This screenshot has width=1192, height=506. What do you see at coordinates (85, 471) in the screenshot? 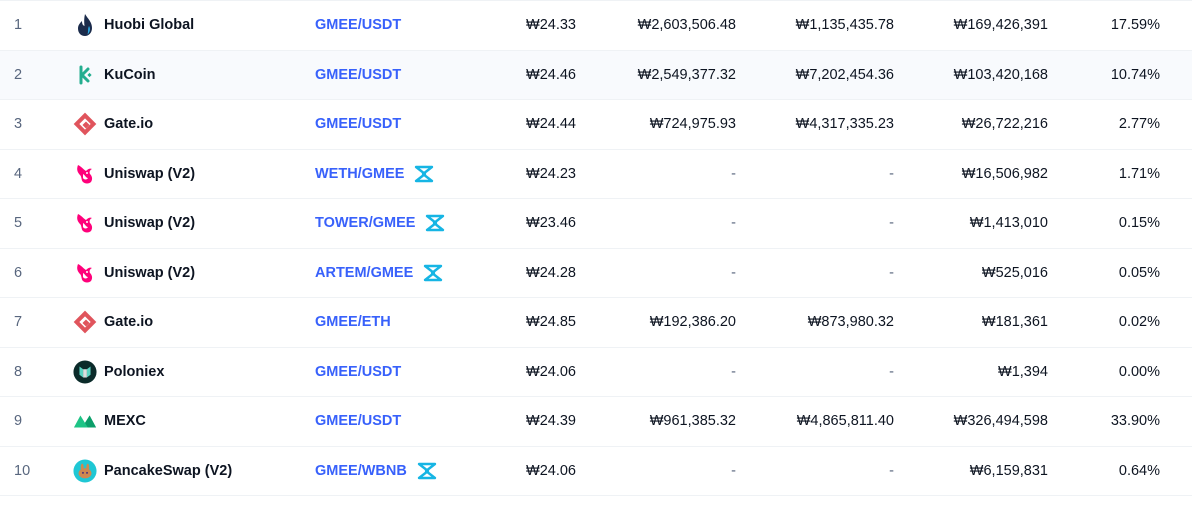
I see `pancakeswap-logo` at bounding box center [85, 471].